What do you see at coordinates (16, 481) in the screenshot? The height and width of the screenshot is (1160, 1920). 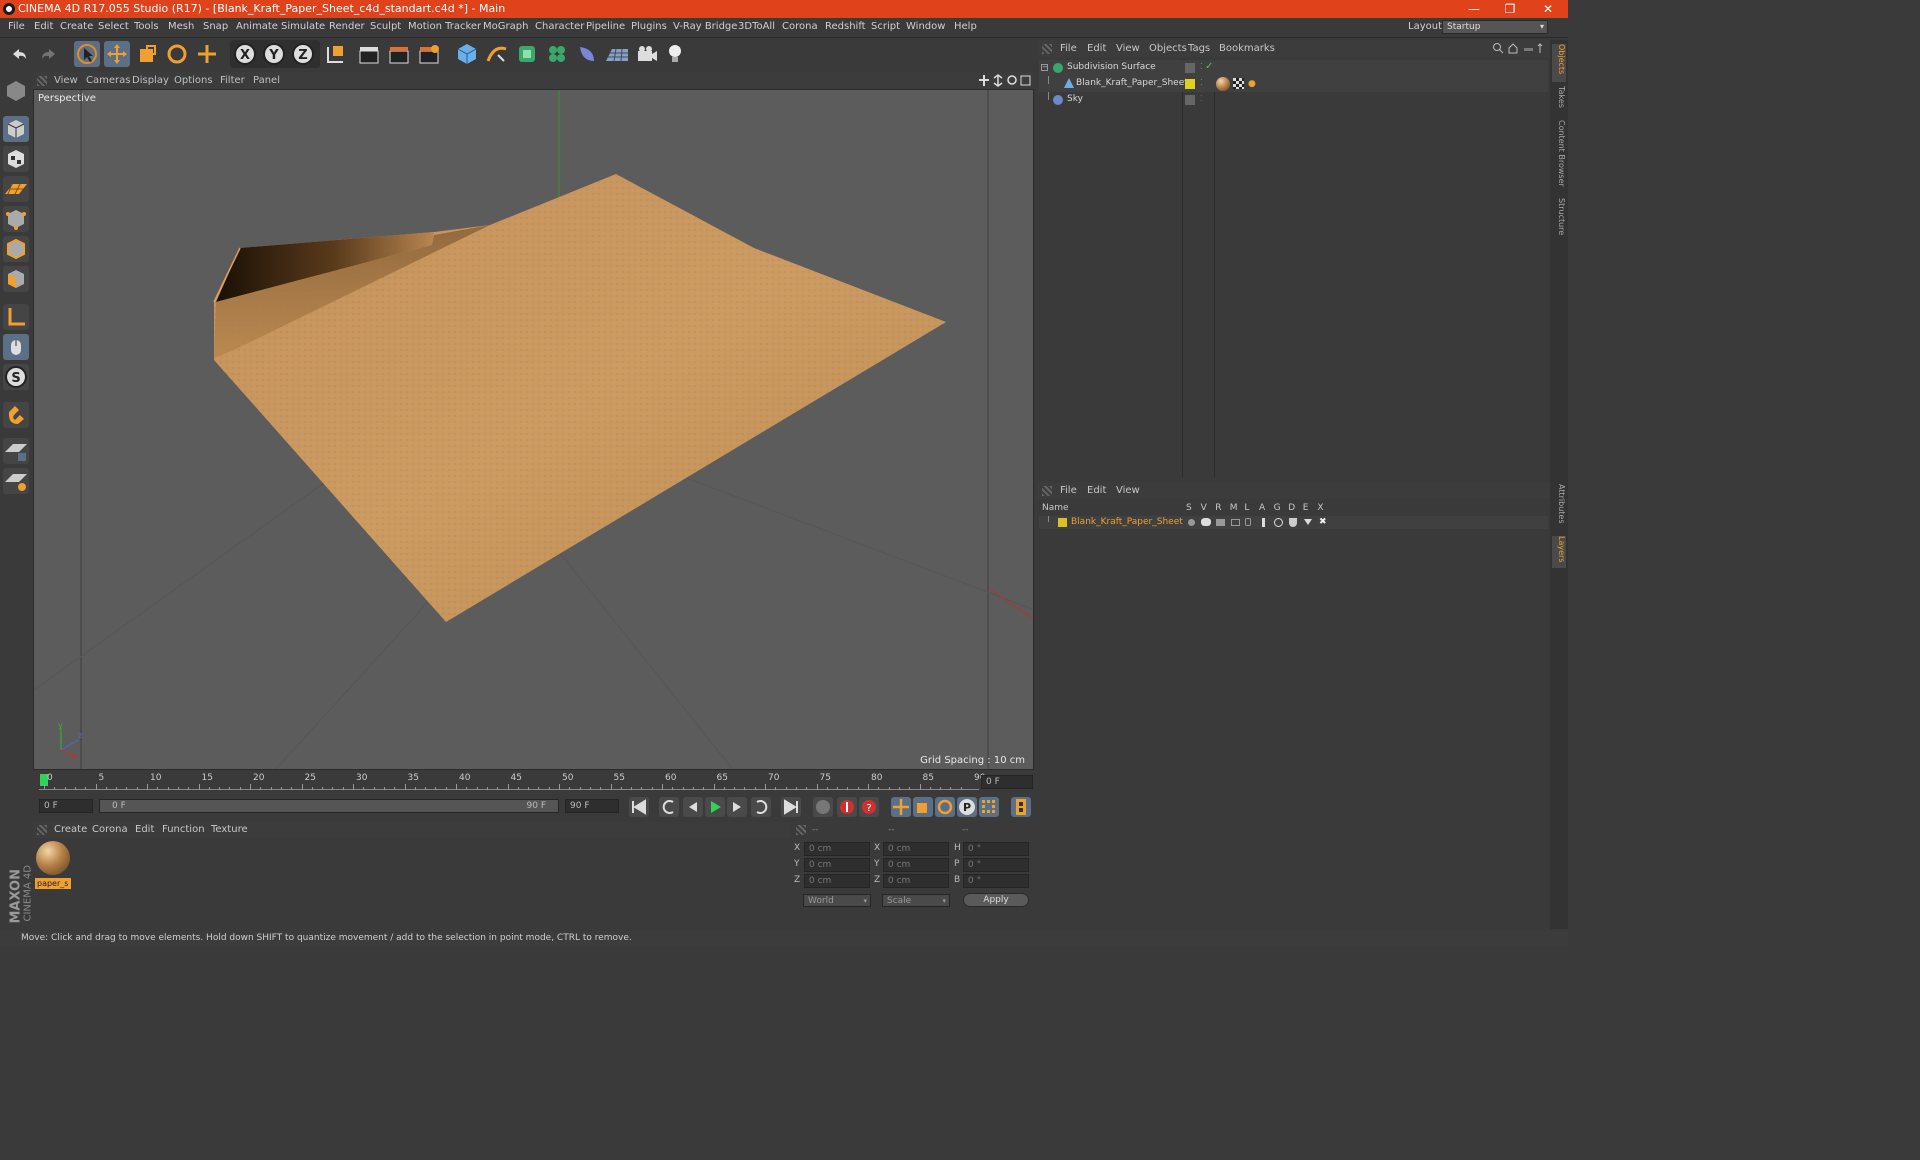 I see `grid-snap-settings-button` at bounding box center [16, 481].